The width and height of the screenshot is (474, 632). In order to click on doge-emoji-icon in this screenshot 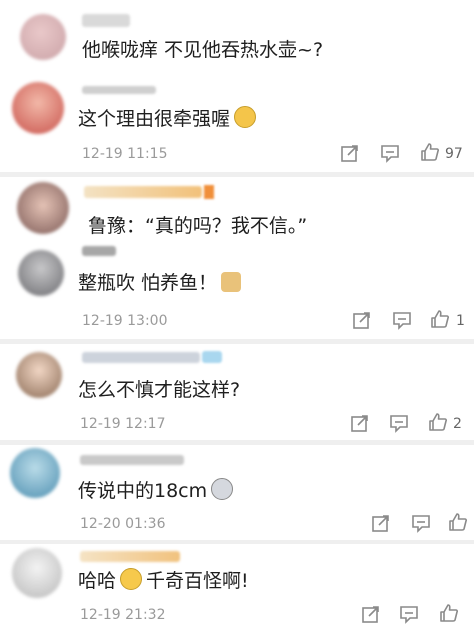, I will do `click(231, 282)`.